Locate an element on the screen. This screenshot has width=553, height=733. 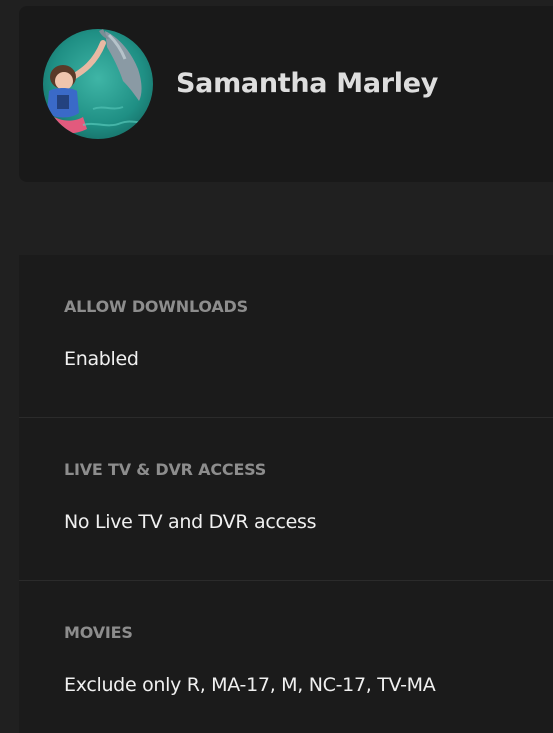
avatar-photo is located at coordinates (98, 84).